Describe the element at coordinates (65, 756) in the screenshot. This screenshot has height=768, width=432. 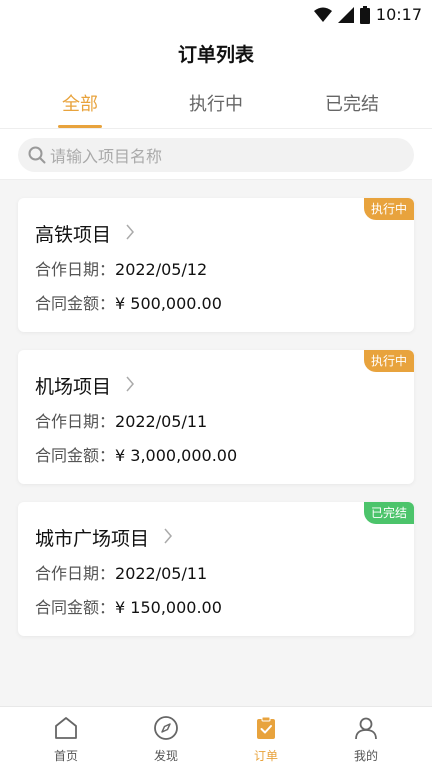
I see `nav-home-label: 首页` at that location.